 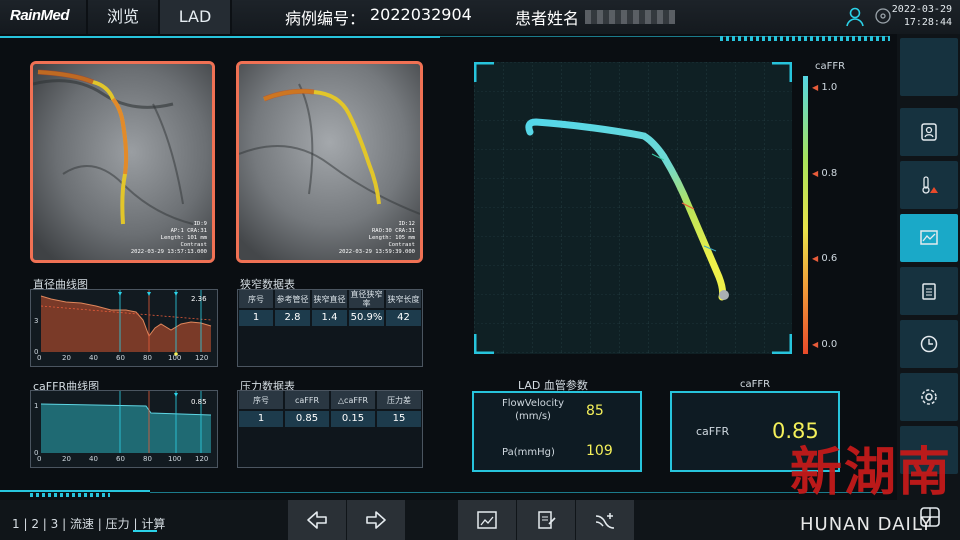 What do you see at coordinates (929, 291) in the screenshot?
I see `sidebar-item-report` at bounding box center [929, 291].